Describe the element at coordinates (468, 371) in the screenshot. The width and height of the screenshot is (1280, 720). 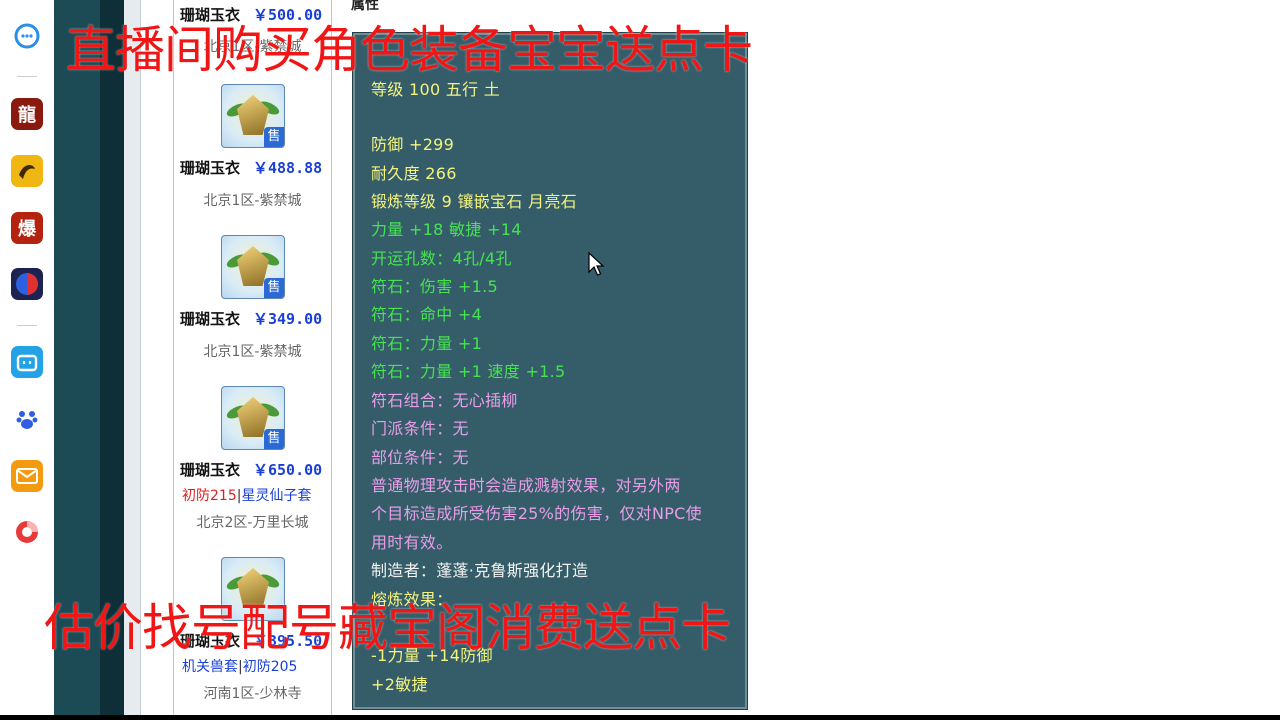
I see `tooltip-line: 符石：力量 +1 速度 +1.5` at that location.